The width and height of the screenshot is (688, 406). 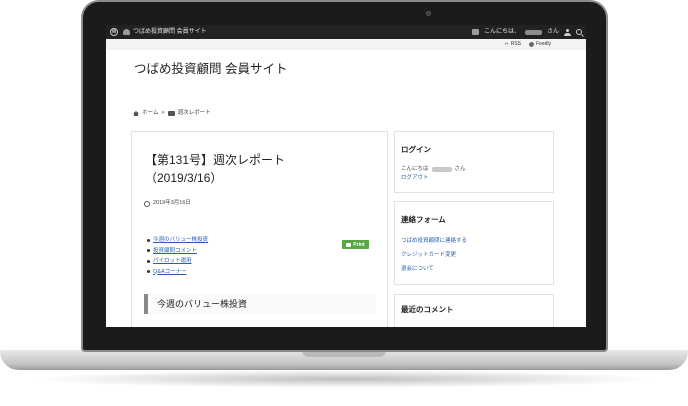 What do you see at coordinates (170, 32) in the screenshot?
I see `admin-site-name: つばめ投資顧問 会員サイト` at bounding box center [170, 32].